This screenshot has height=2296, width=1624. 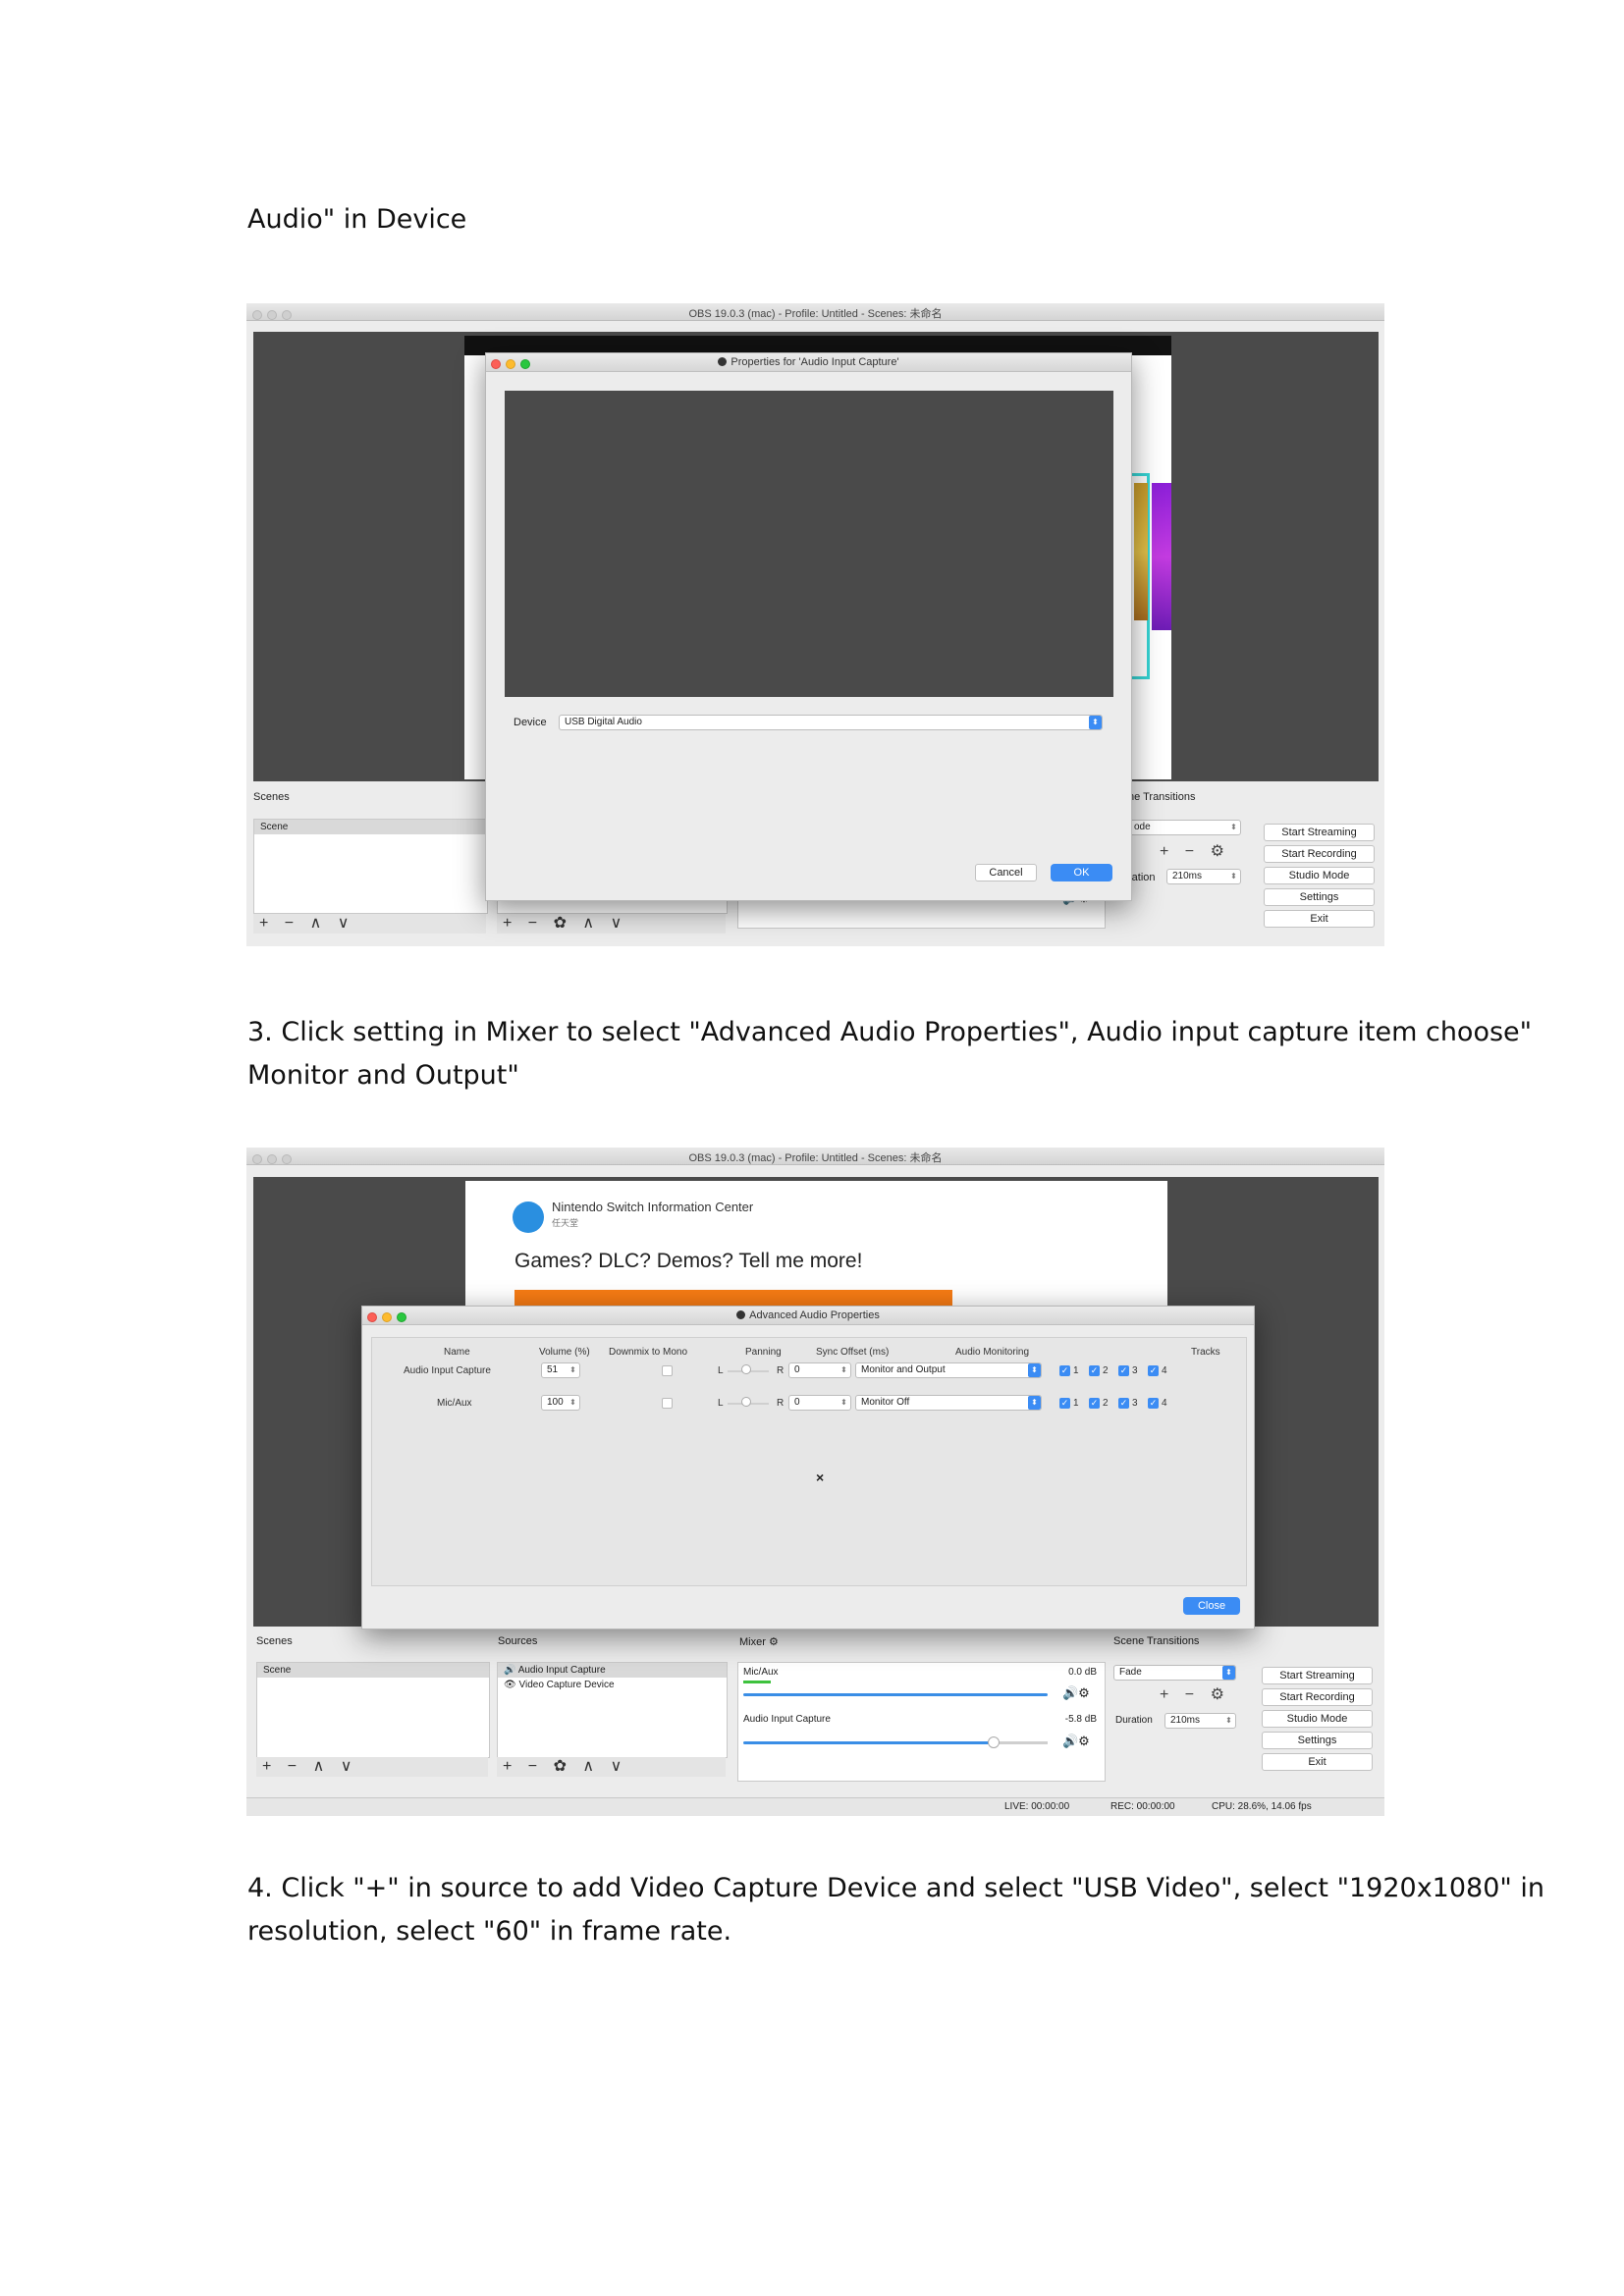 What do you see at coordinates (667, 1403) in the screenshot?
I see `row-micaux-downmix-checkbox` at bounding box center [667, 1403].